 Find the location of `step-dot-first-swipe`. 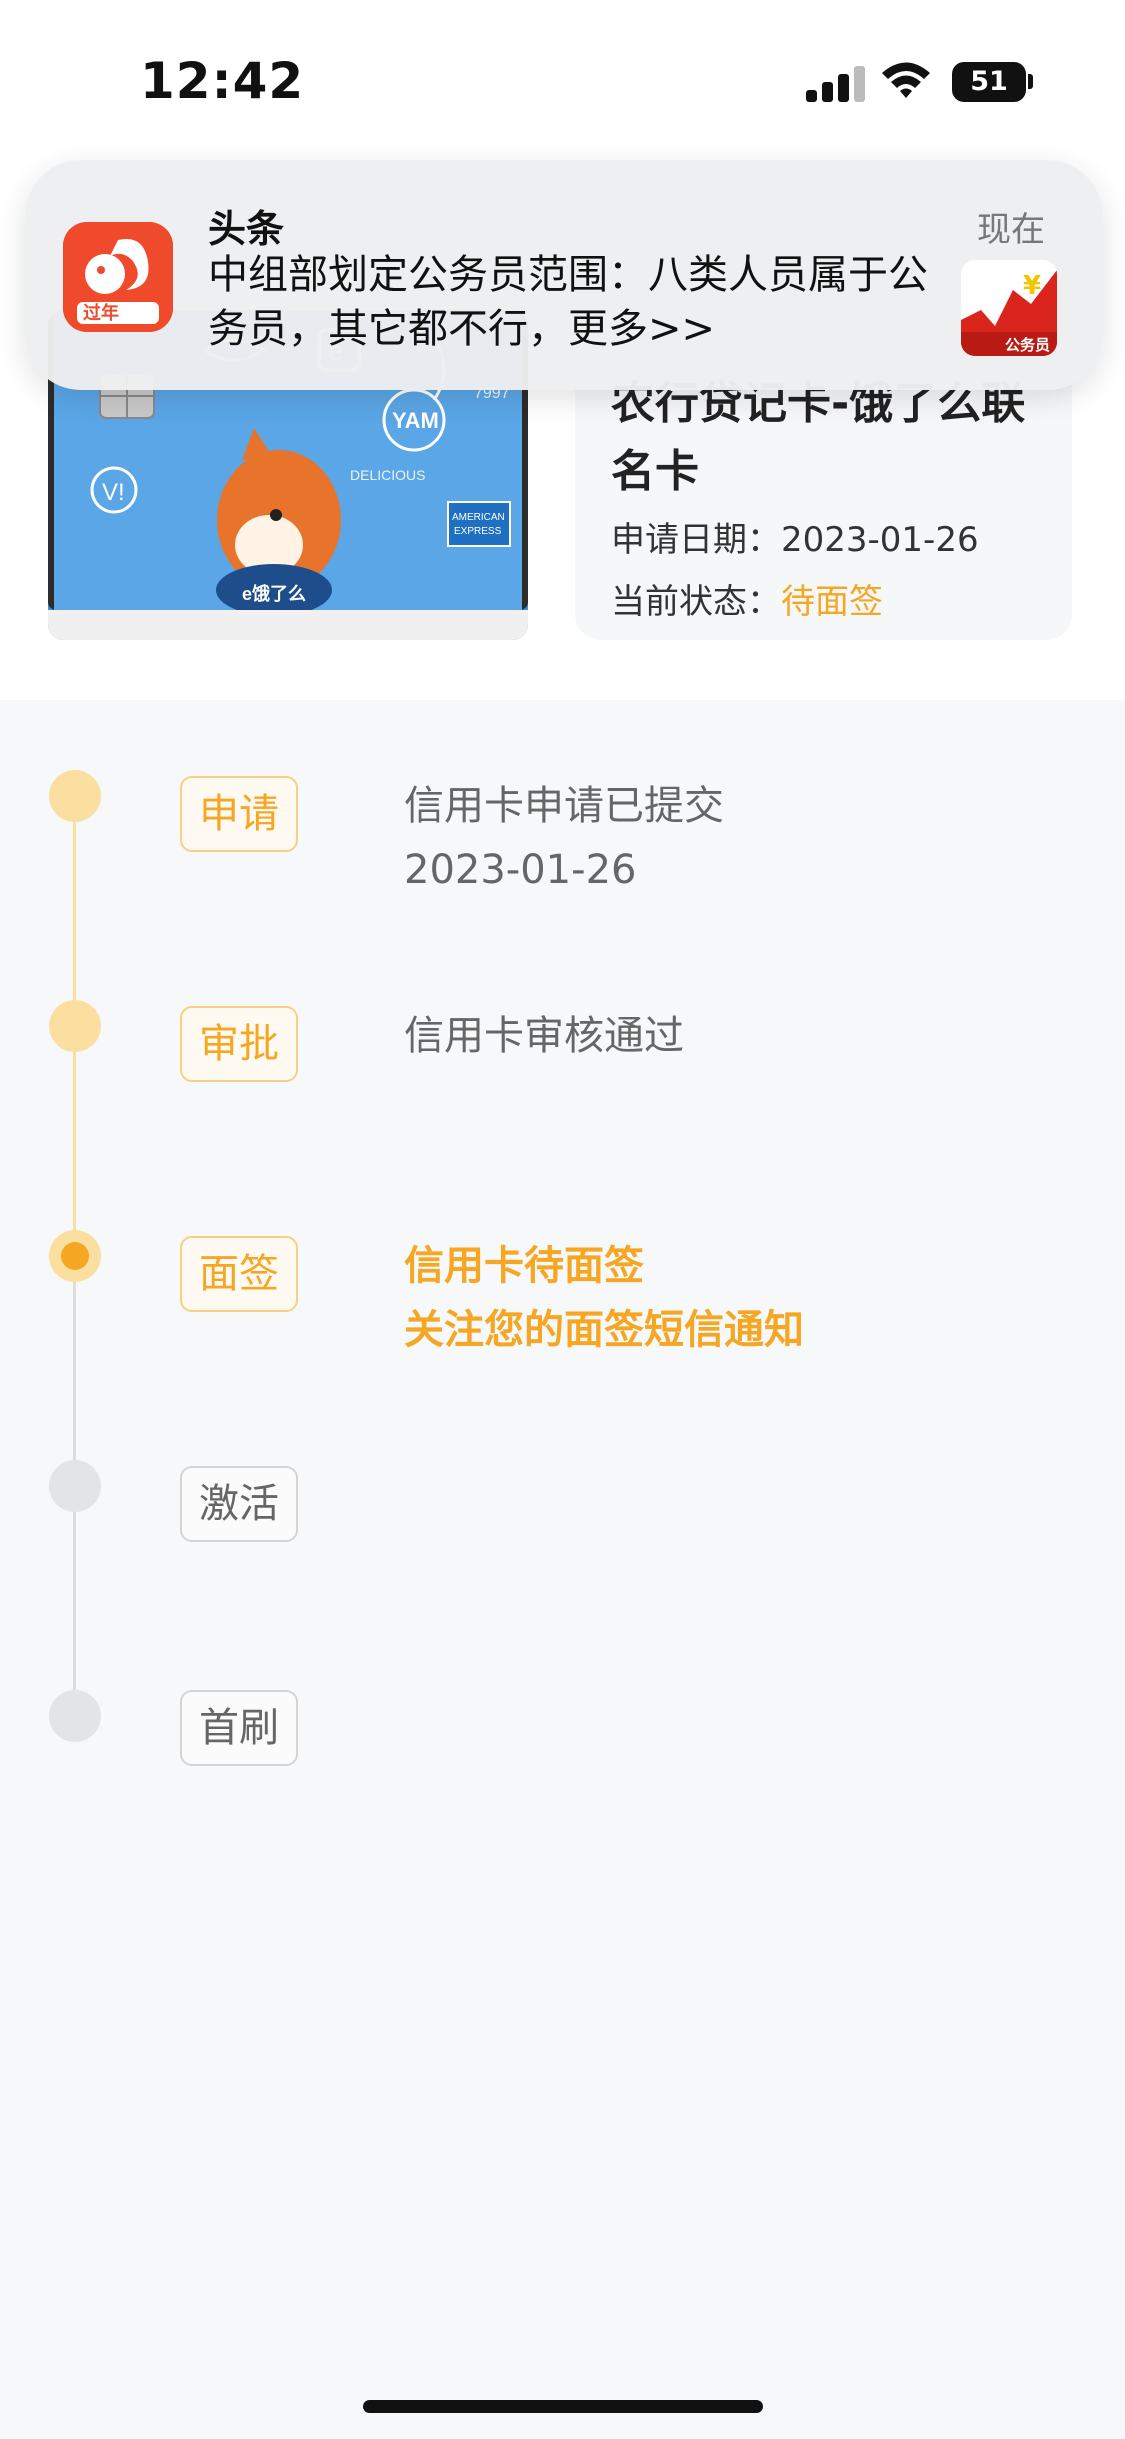

step-dot-first-swipe is located at coordinates (75, 1716).